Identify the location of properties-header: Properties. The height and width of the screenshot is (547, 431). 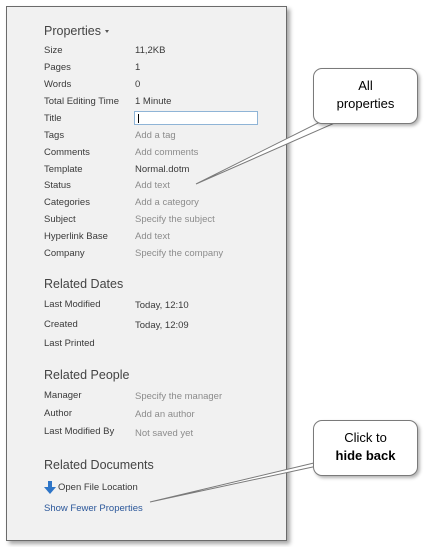
(76, 31).